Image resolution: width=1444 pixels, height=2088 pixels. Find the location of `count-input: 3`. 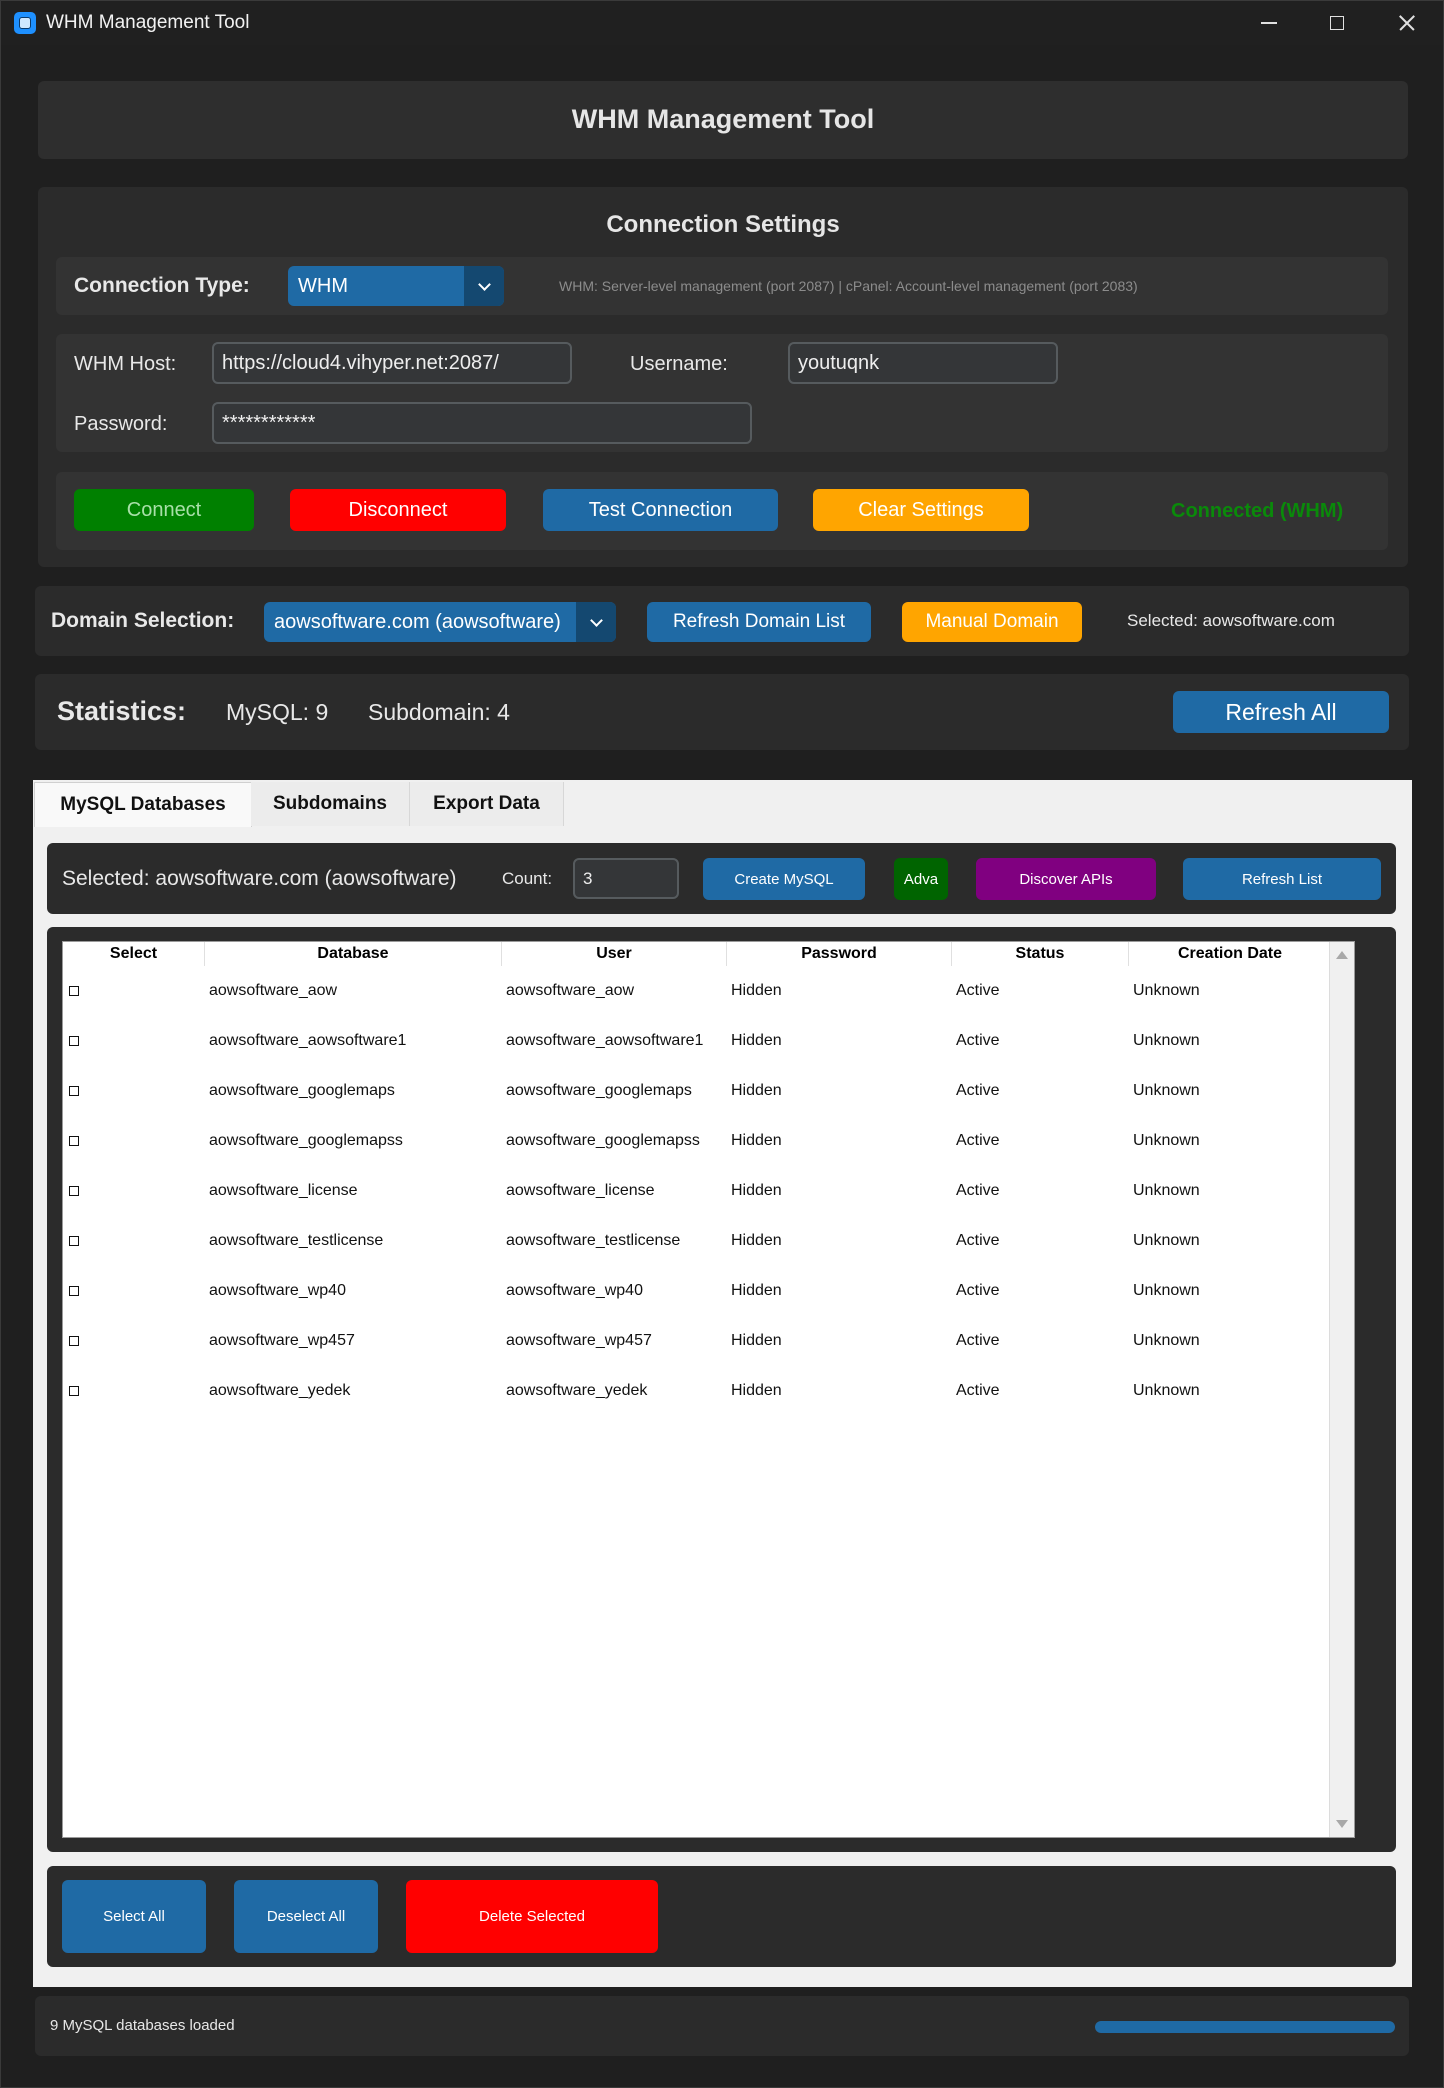

count-input: 3 is located at coordinates (626, 878).